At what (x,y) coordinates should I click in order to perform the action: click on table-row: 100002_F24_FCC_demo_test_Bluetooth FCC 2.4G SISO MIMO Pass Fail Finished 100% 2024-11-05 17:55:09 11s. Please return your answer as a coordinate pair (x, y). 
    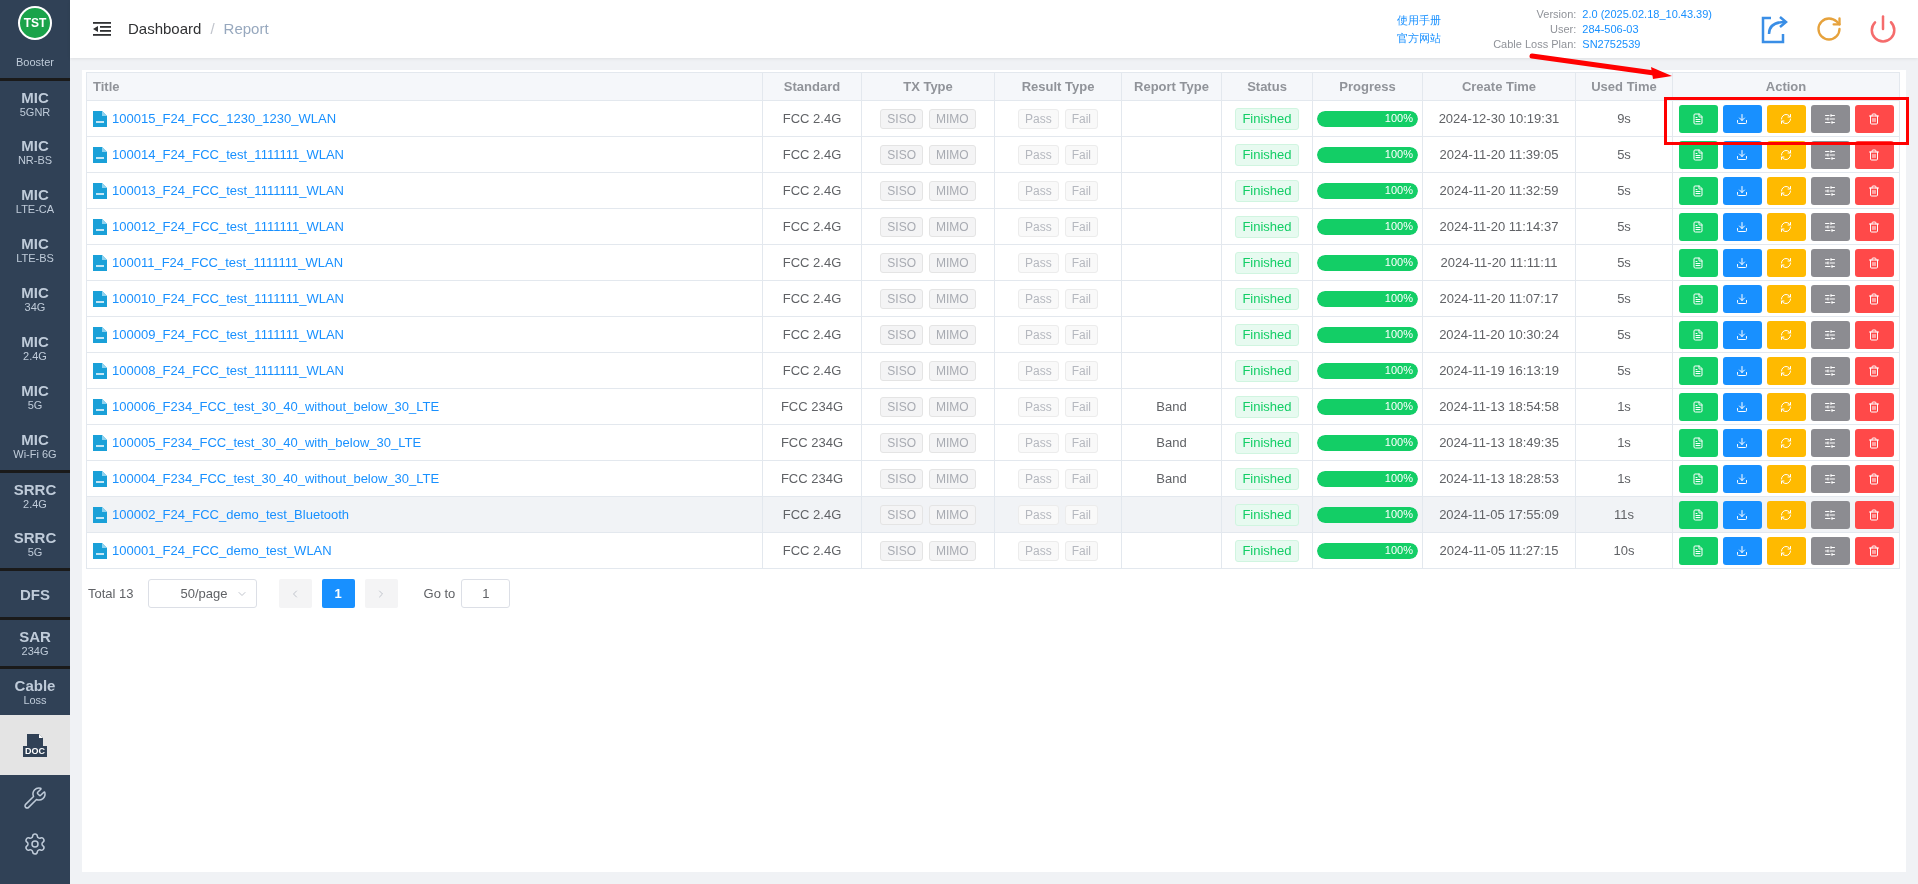
    Looking at the image, I should click on (993, 514).